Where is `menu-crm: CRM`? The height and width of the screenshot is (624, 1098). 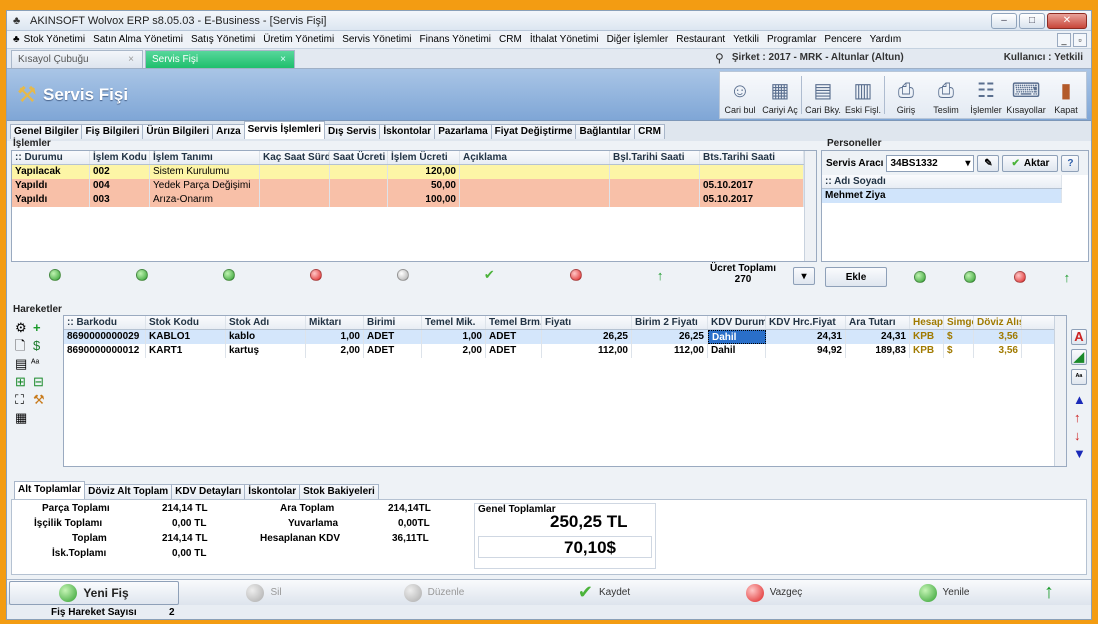
menu-crm: CRM is located at coordinates (510, 39).